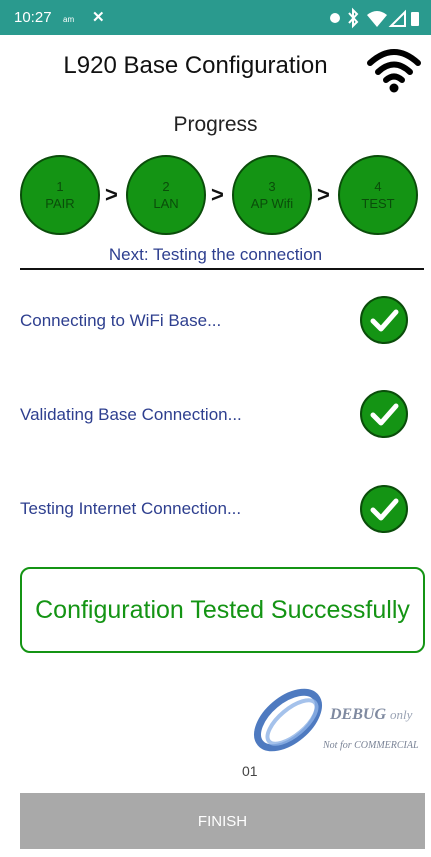  What do you see at coordinates (60, 203) in the screenshot?
I see `step-label: PAIR` at bounding box center [60, 203].